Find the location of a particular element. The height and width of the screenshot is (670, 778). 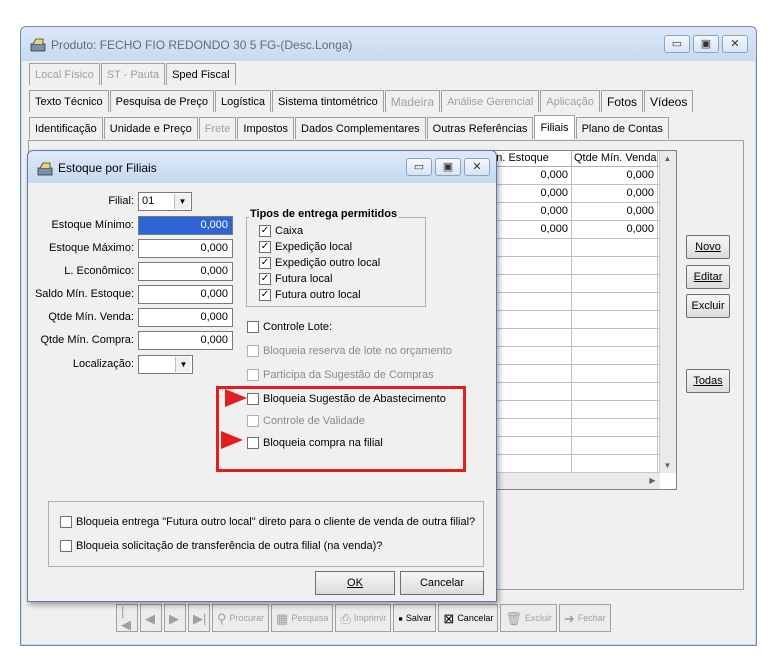

tab-videos: Vídeos is located at coordinates (669, 101).